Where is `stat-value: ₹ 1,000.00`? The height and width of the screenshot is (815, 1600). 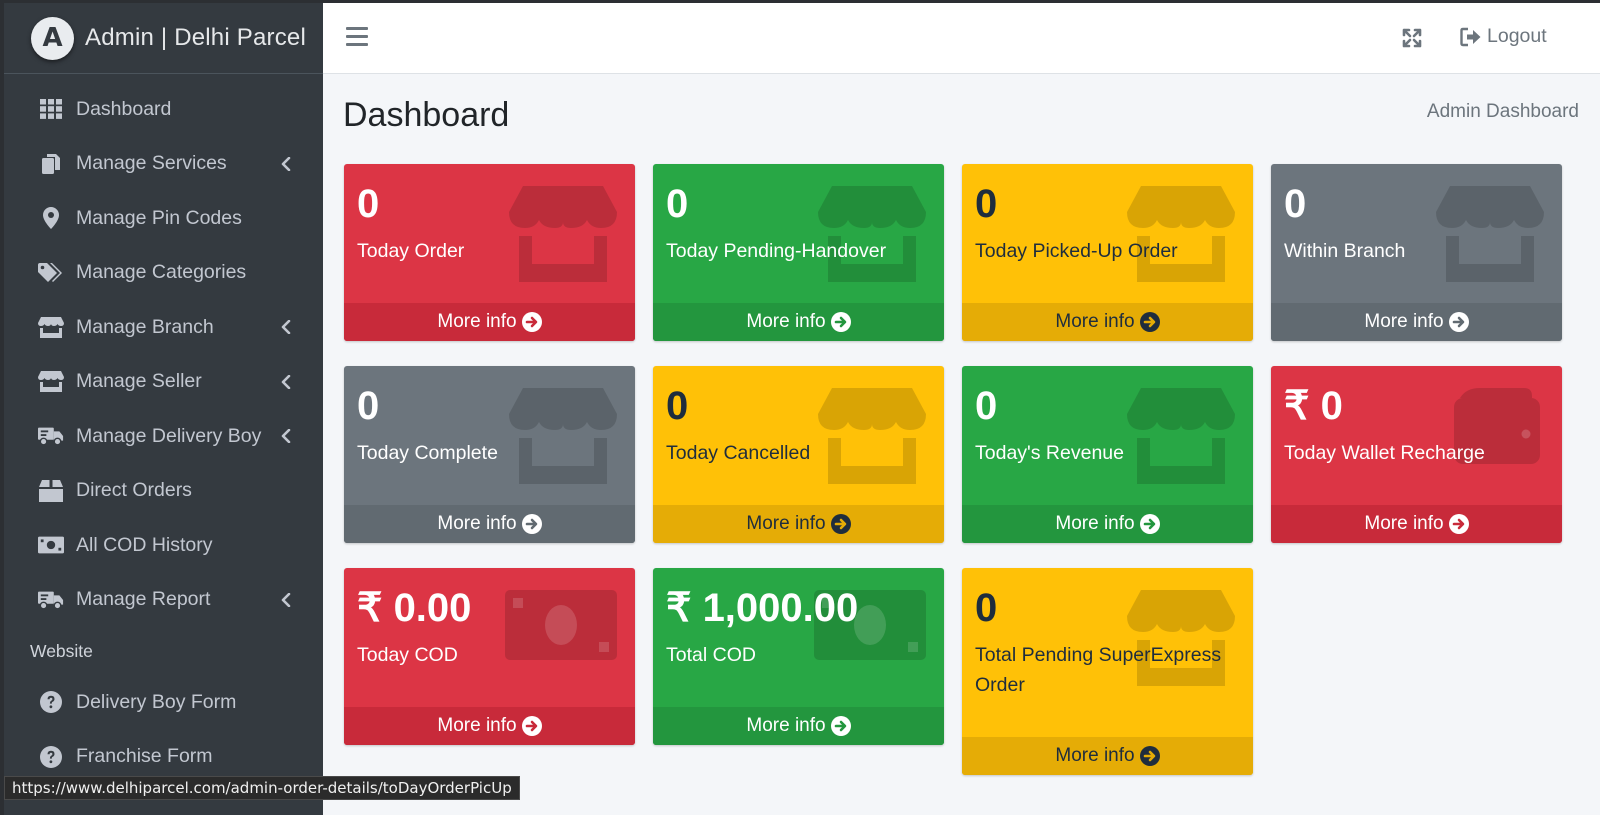 stat-value: ₹ 1,000.00 is located at coordinates (762, 608).